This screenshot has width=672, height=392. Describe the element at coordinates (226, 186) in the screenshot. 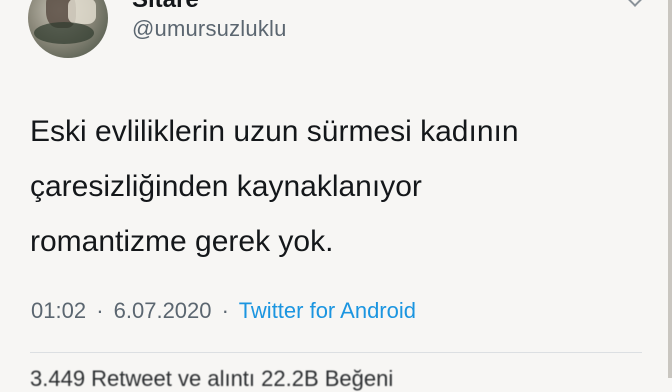

I see `tweet-text-line: çaresizliğinden kaynaklanıyor` at that location.